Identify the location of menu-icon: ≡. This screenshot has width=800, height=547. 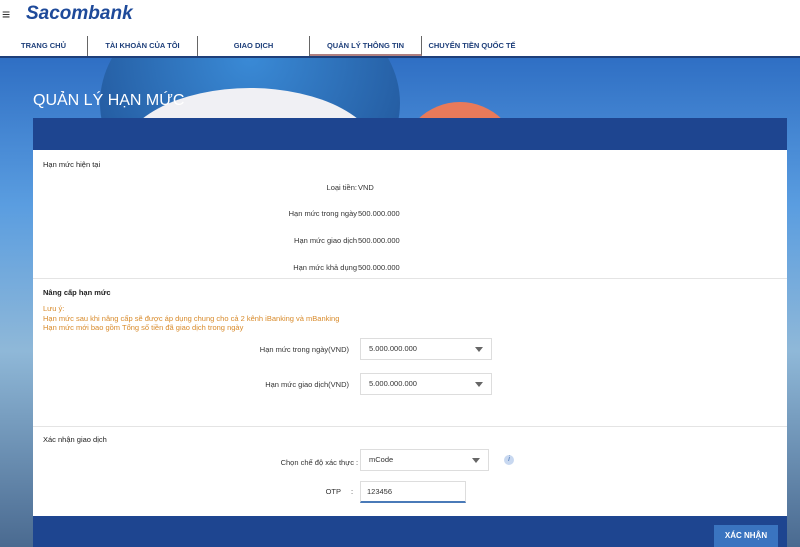
(6, 14).